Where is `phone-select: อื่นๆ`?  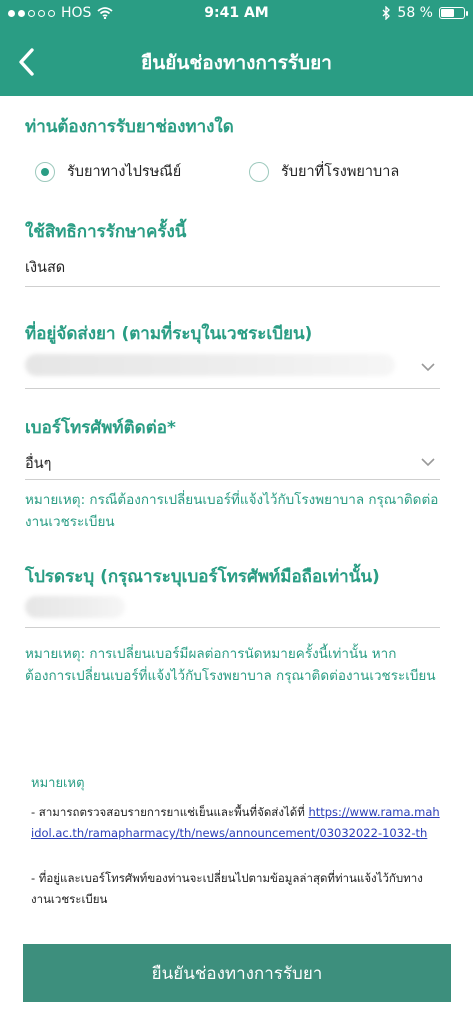
phone-select: อื่นๆ is located at coordinates (232, 466).